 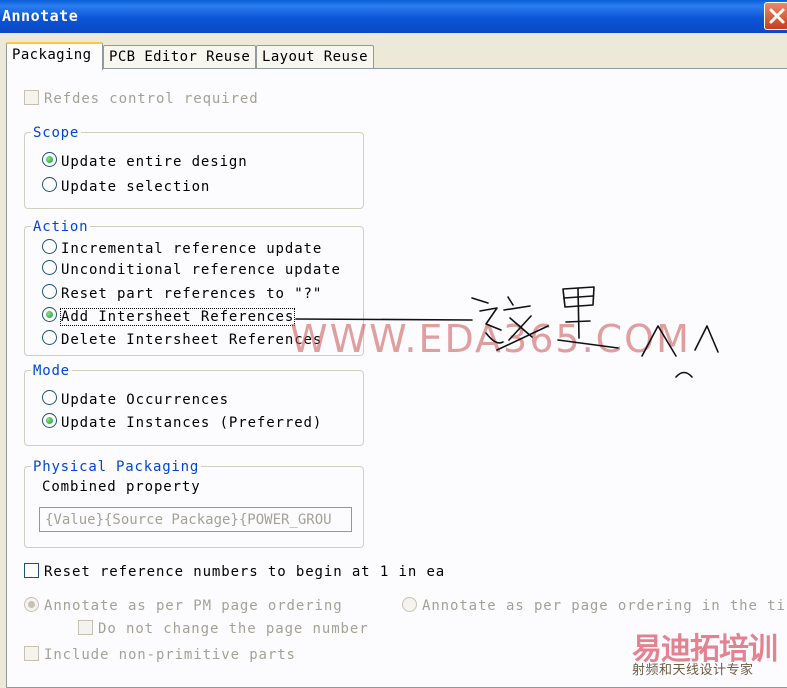 What do you see at coordinates (233, 629) in the screenshot?
I see `do-not-change-page-label: Do not change the page number` at bounding box center [233, 629].